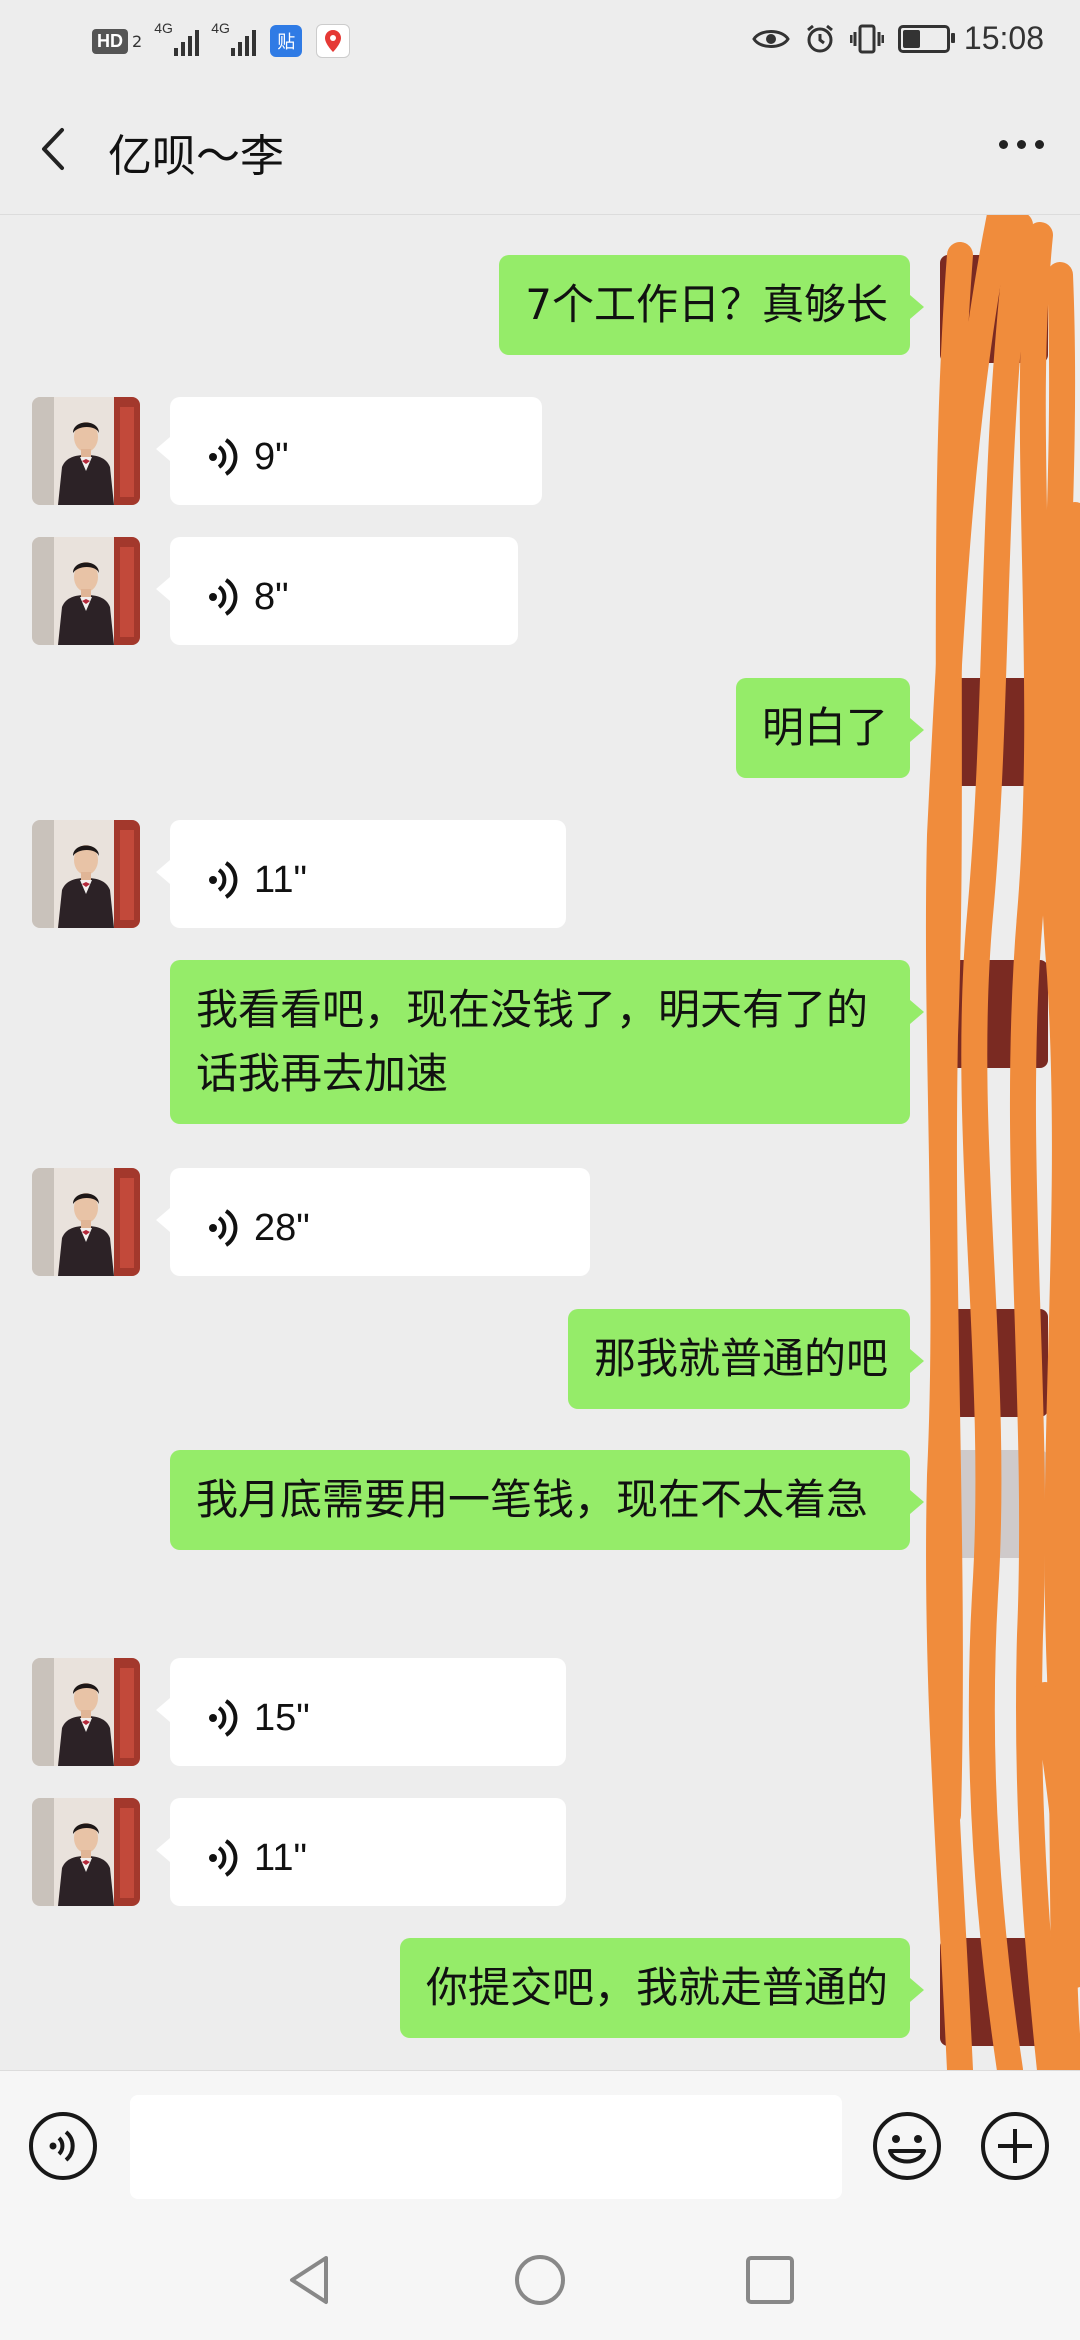 This screenshot has height=2340, width=1080. What do you see at coordinates (771, 38) in the screenshot?
I see `eye-icon` at bounding box center [771, 38].